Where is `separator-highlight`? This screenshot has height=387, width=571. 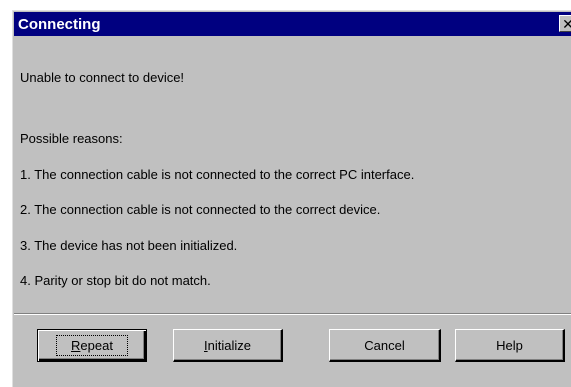 separator-highlight is located at coordinates (292, 314).